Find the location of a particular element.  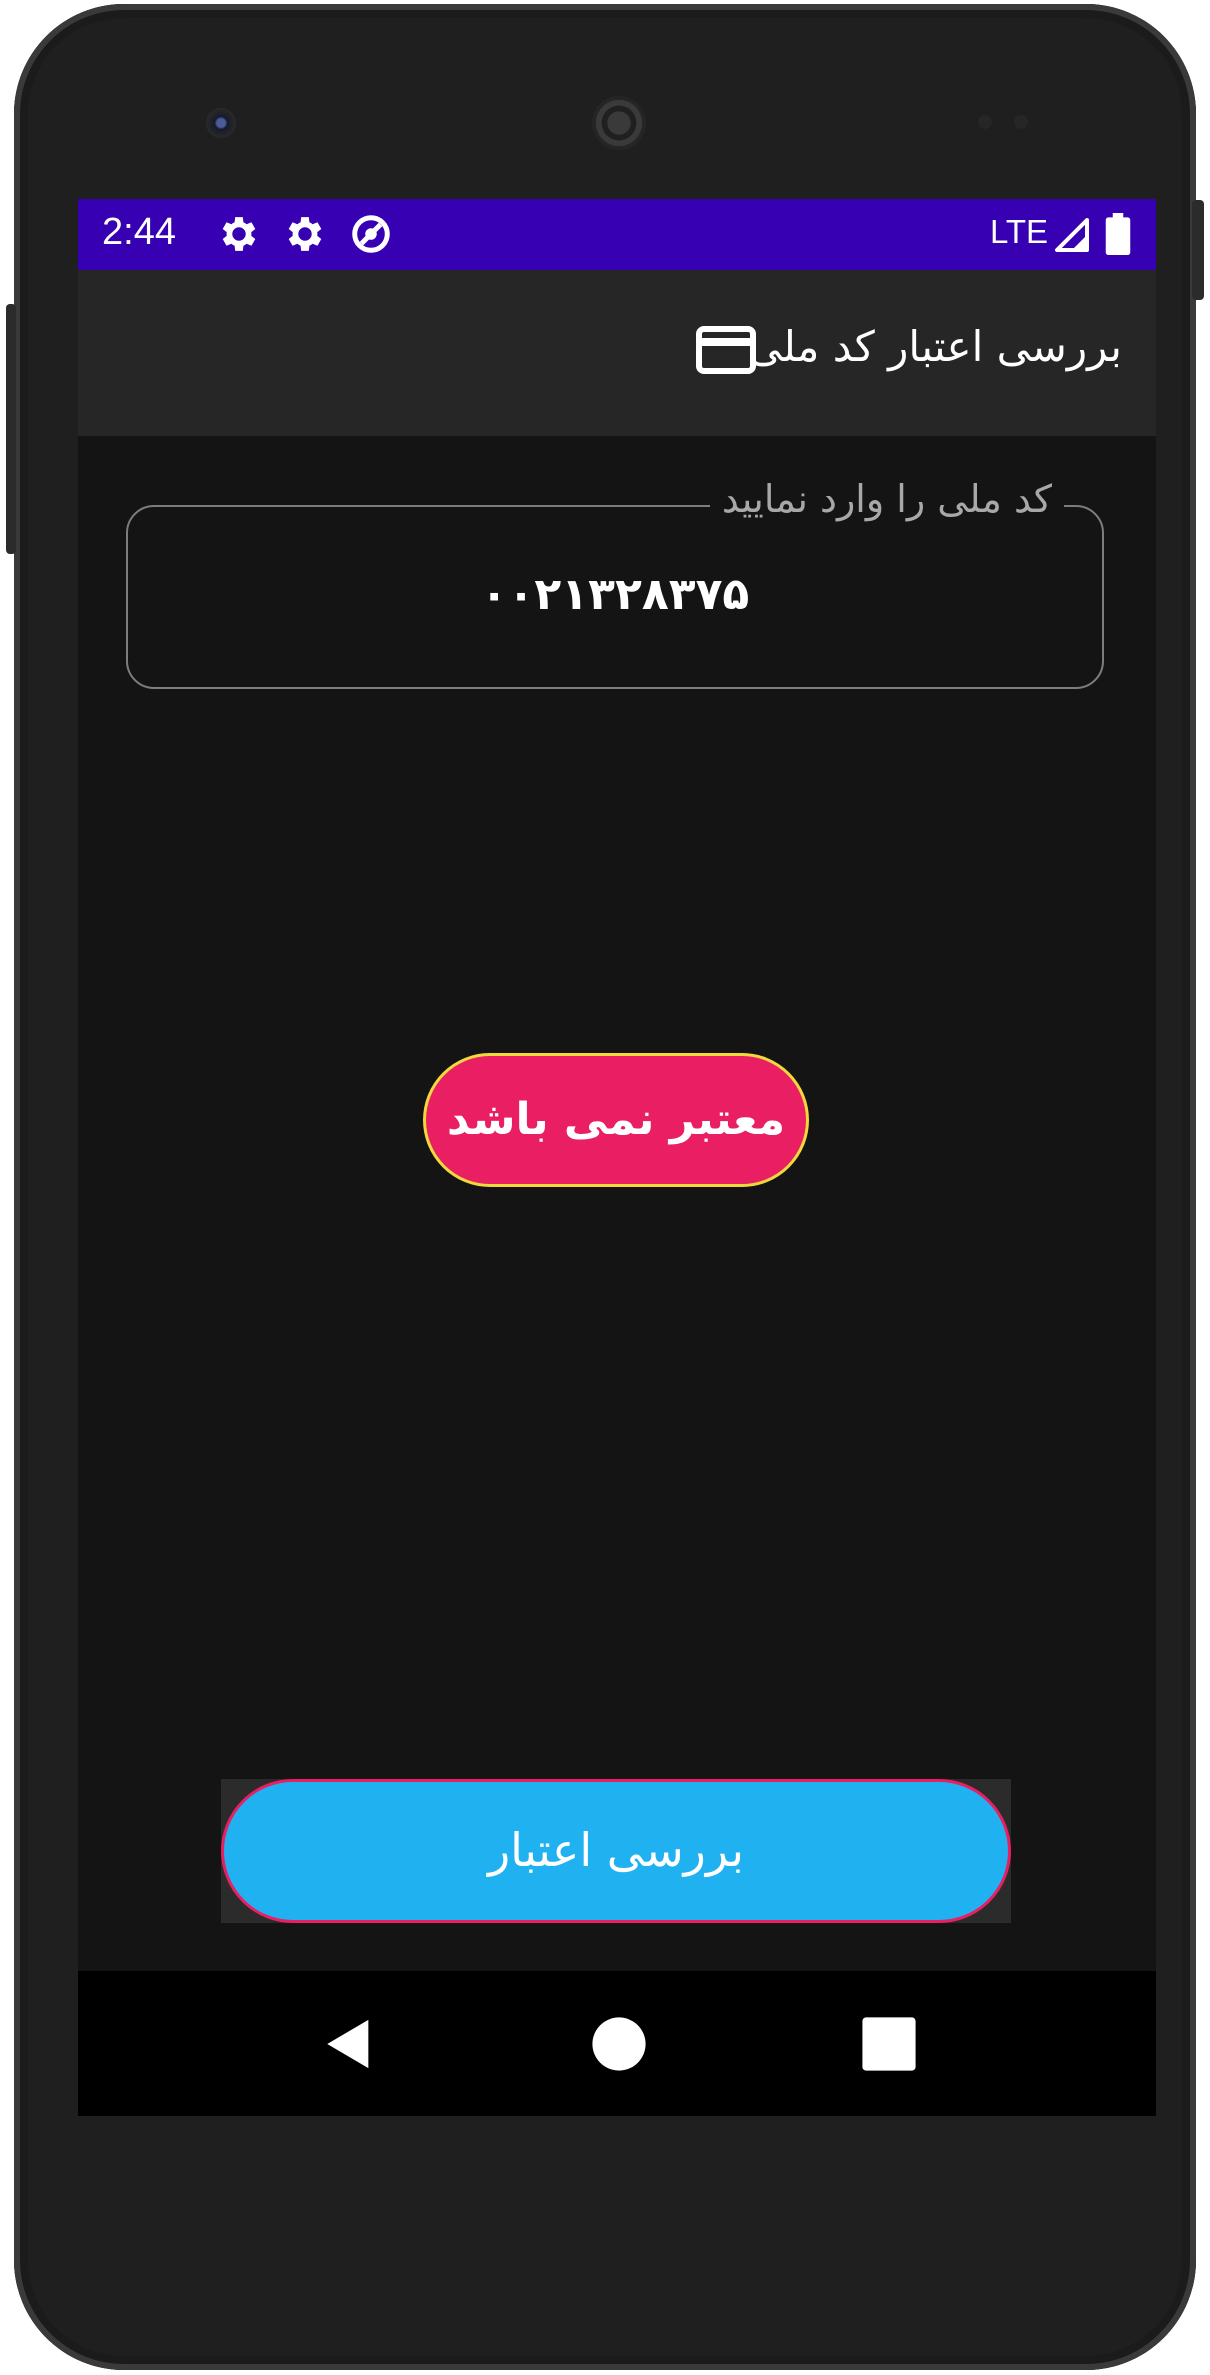

signal-icon is located at coordinates (1072, 235).